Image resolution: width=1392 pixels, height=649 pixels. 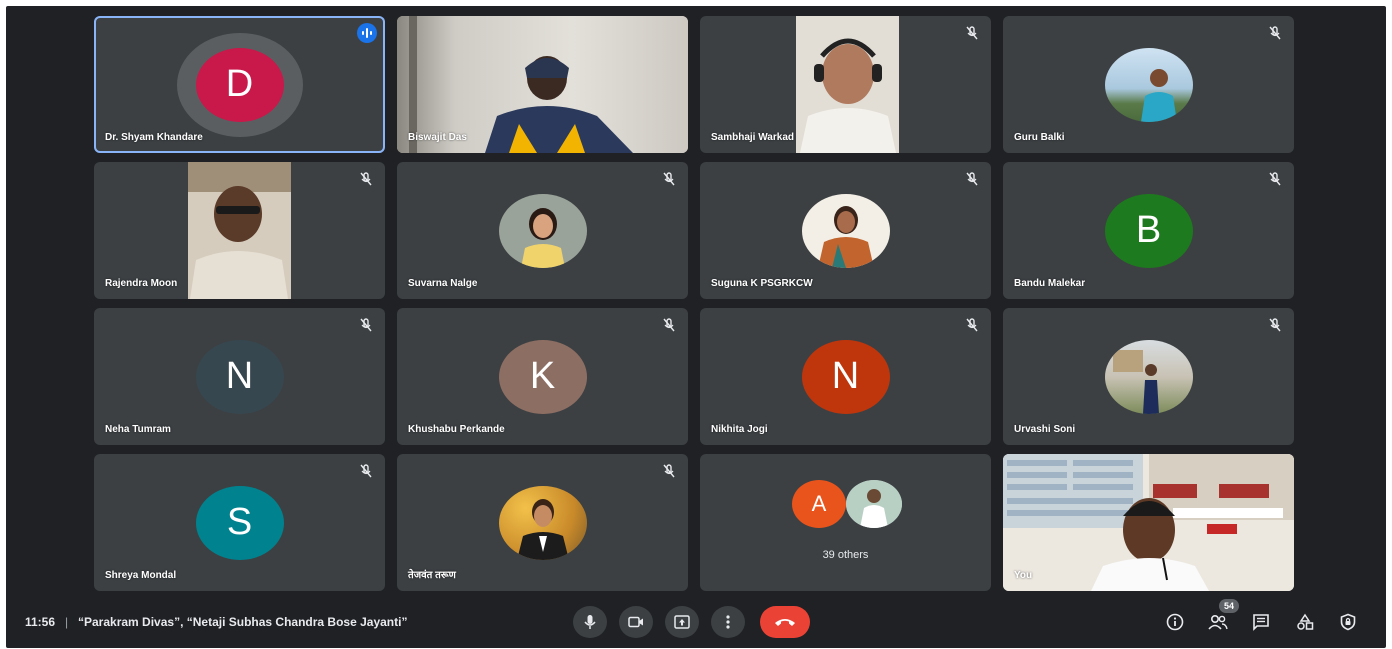 I want to click on present-screen-icon, so click(x=682, y=622).